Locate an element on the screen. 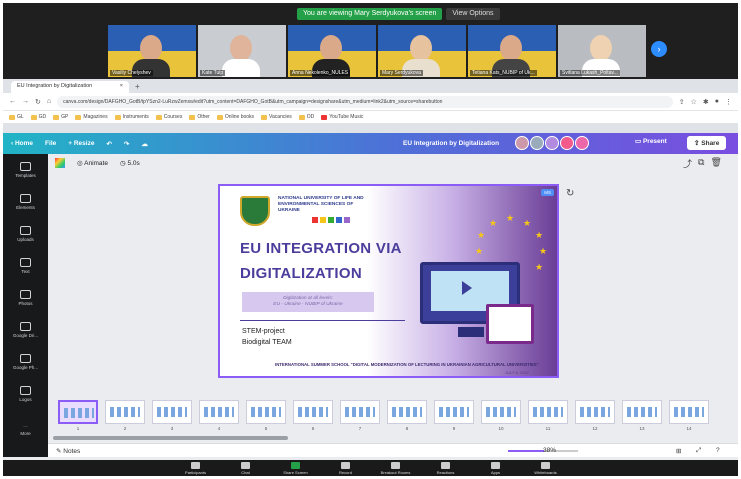  sidebar-item-more: ··· More is located at coordinates (25, 430).